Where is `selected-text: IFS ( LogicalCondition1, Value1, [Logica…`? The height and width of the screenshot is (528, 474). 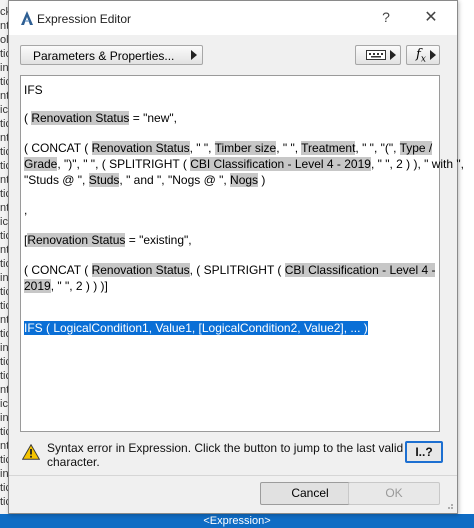
selected-text: IFS ( LogicalCondition1, Value1, [Logica… is located at coordinates (196, 328).